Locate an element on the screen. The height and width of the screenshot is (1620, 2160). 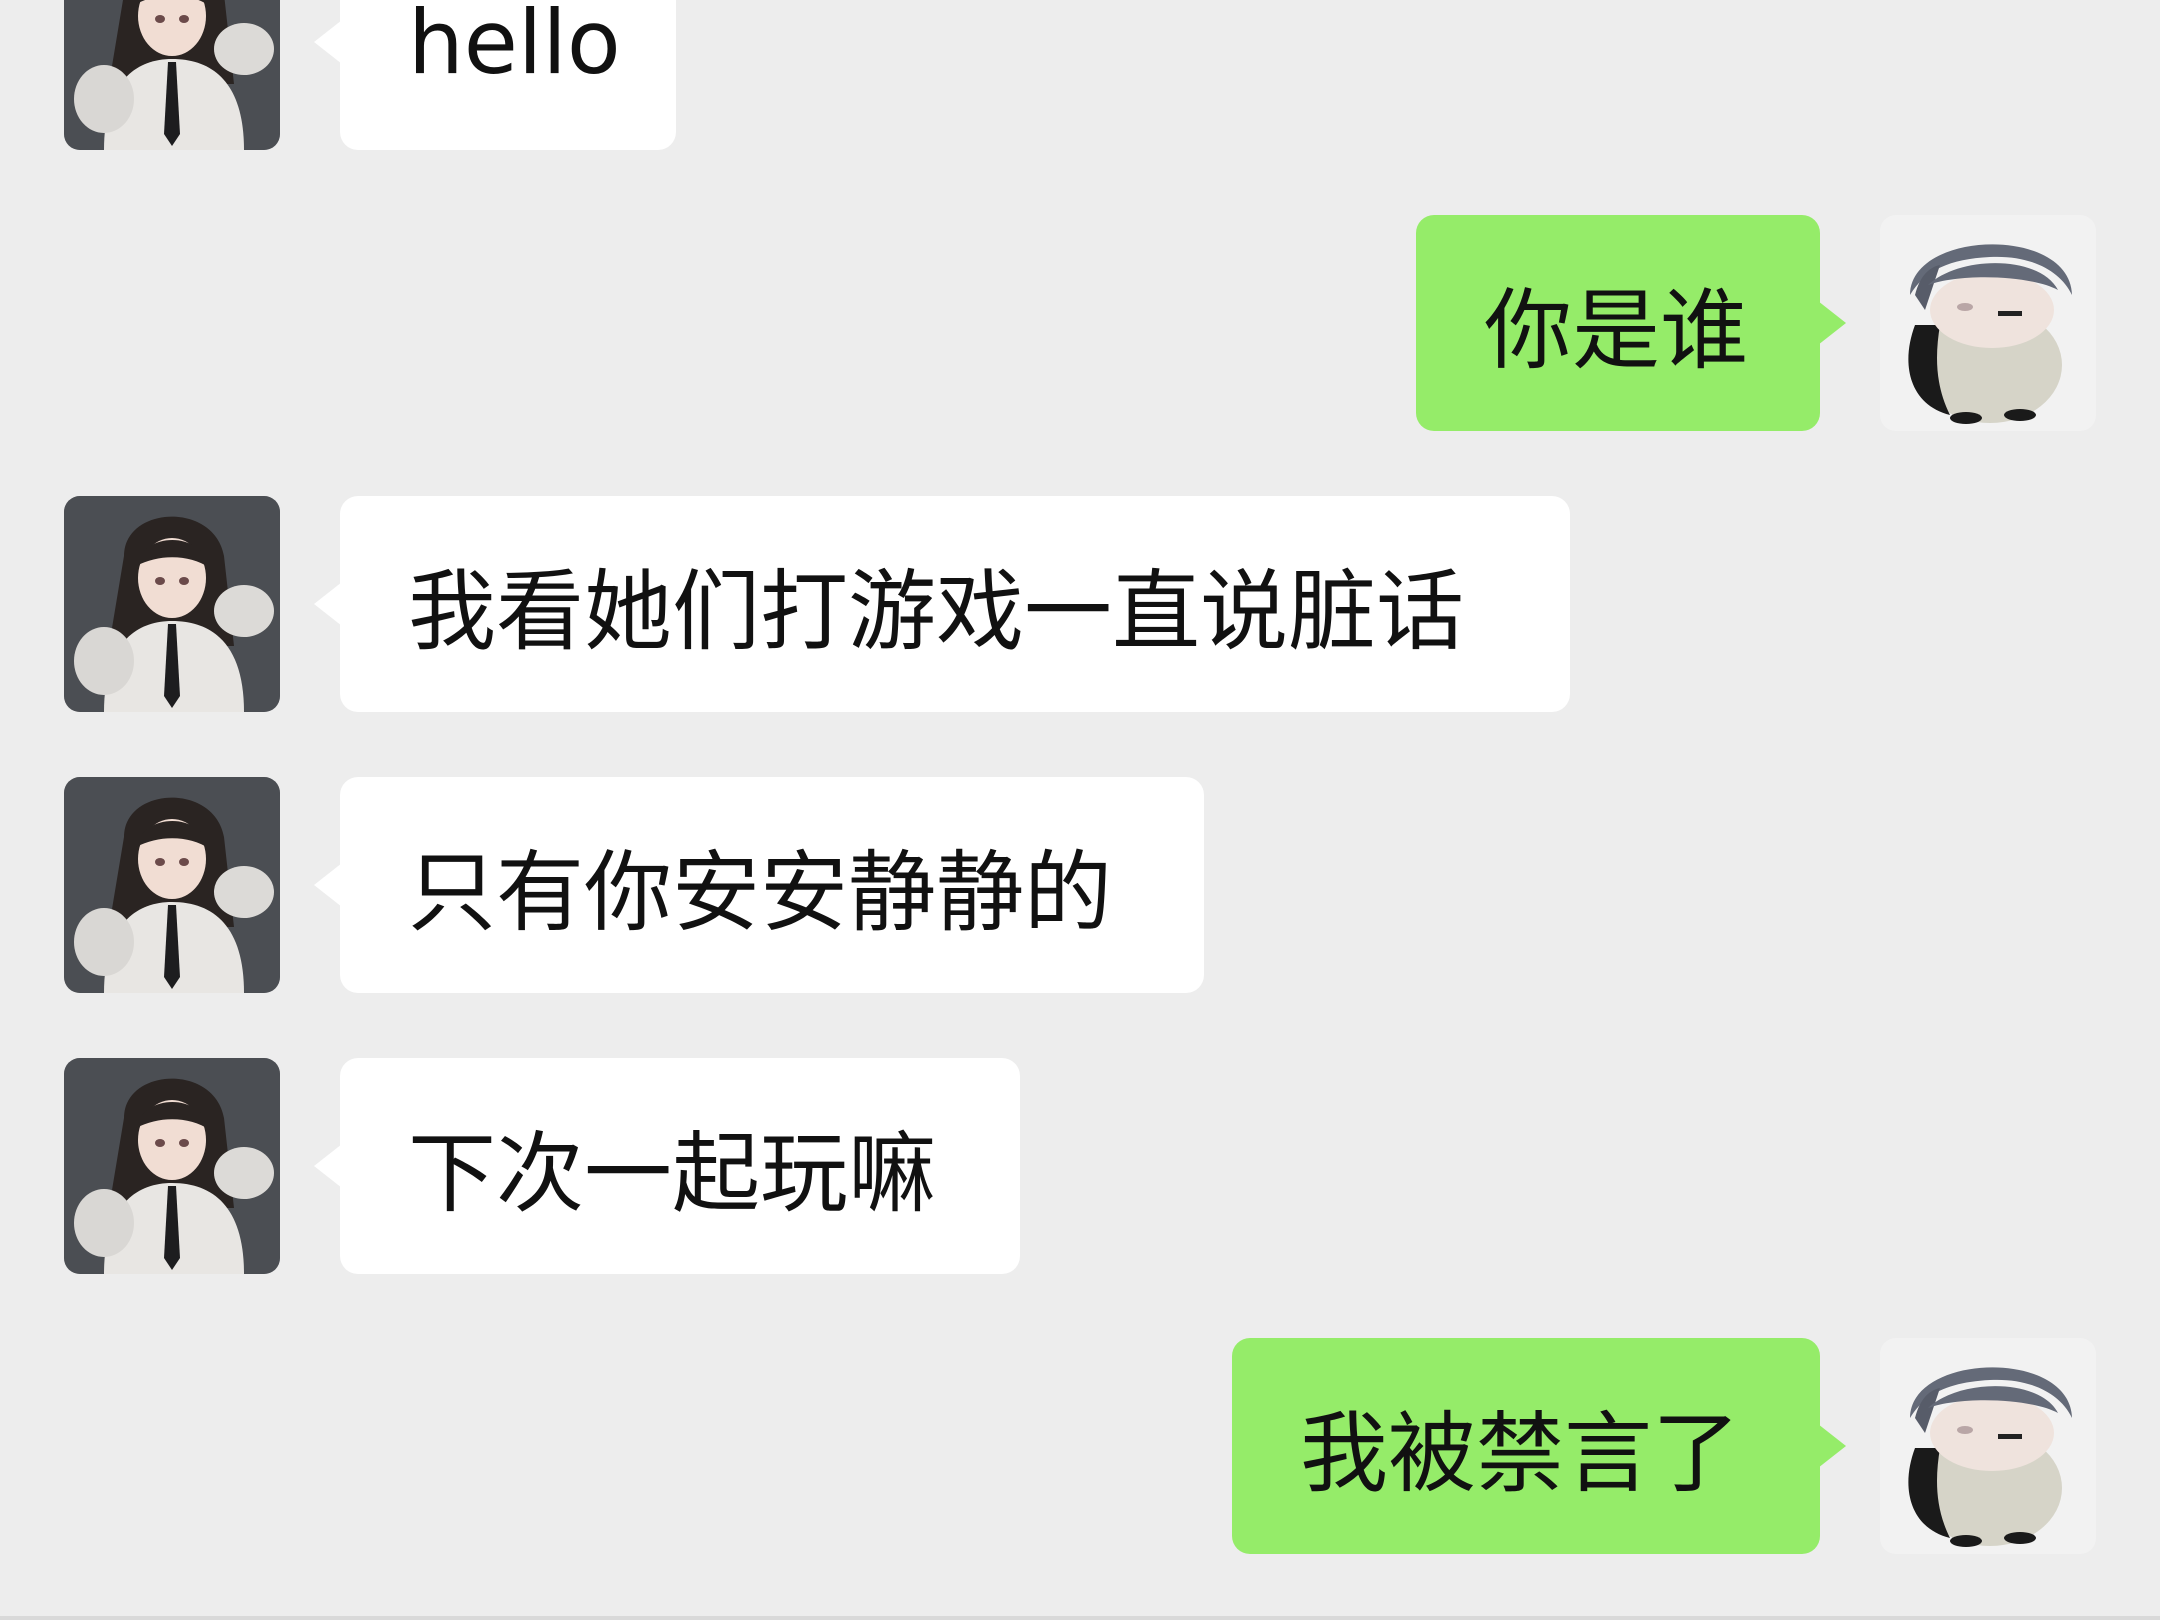
message-text: 下次一起玩嘛 is located at coordinates (672, 1173).